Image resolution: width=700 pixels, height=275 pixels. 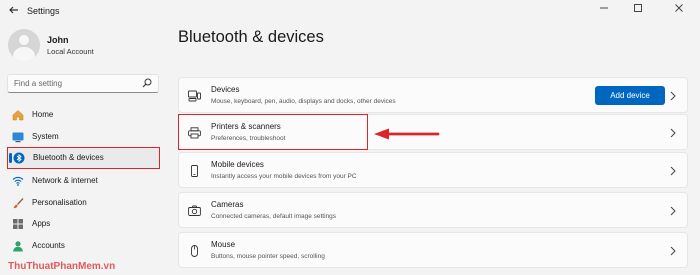 What do you see at coordinates (38, 83) in the screenshot?
I see `search-placeholder: Find a setting` at bounding box center [38, 83].